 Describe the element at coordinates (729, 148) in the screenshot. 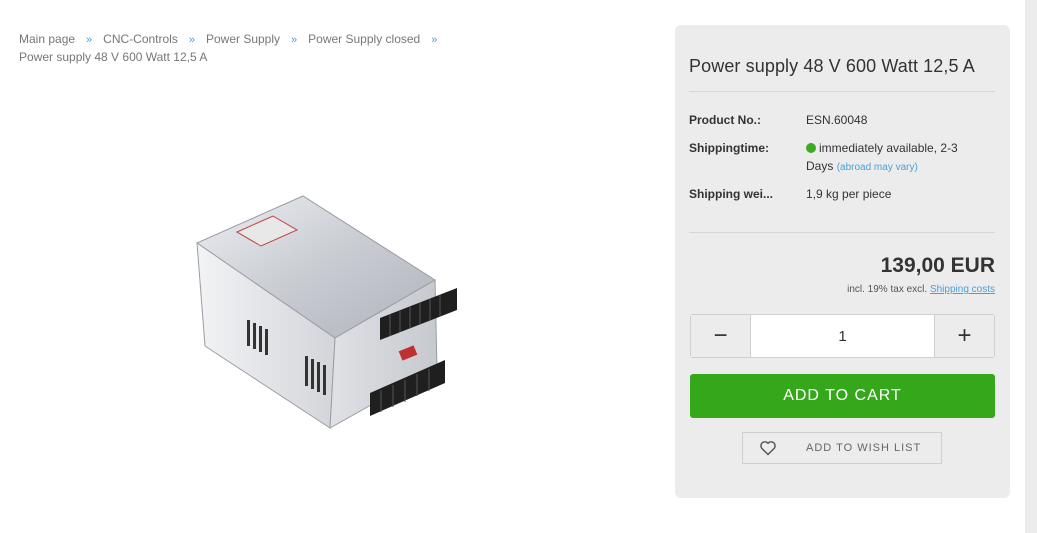

I see `shipping-time-label: Shippingtime:` at that location.